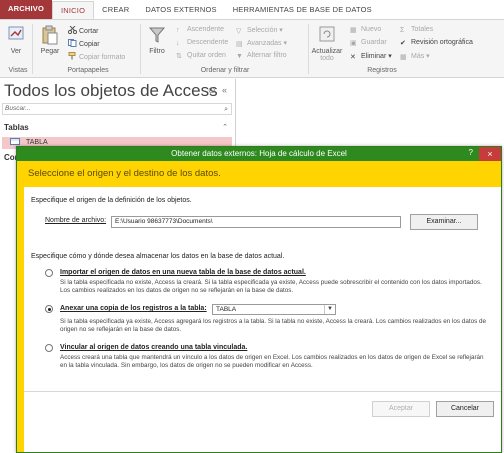  Describe the element at coordinates (84, 43) in the screenshot. I see `copy-button: Copiar` at that location.